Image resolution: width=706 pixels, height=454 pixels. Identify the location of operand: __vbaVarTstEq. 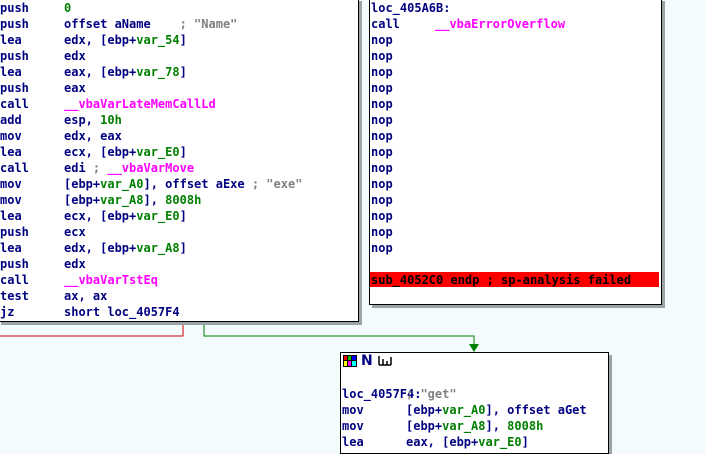
(111, 280).